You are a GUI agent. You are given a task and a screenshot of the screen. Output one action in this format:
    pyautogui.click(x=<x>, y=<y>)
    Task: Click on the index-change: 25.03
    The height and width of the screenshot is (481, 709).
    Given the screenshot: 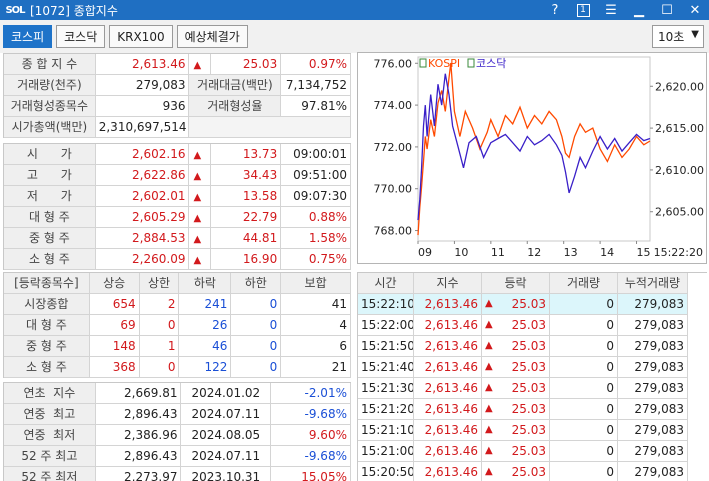 What is the action you would take?
    pyautogui.click(x=246, y=64)
    